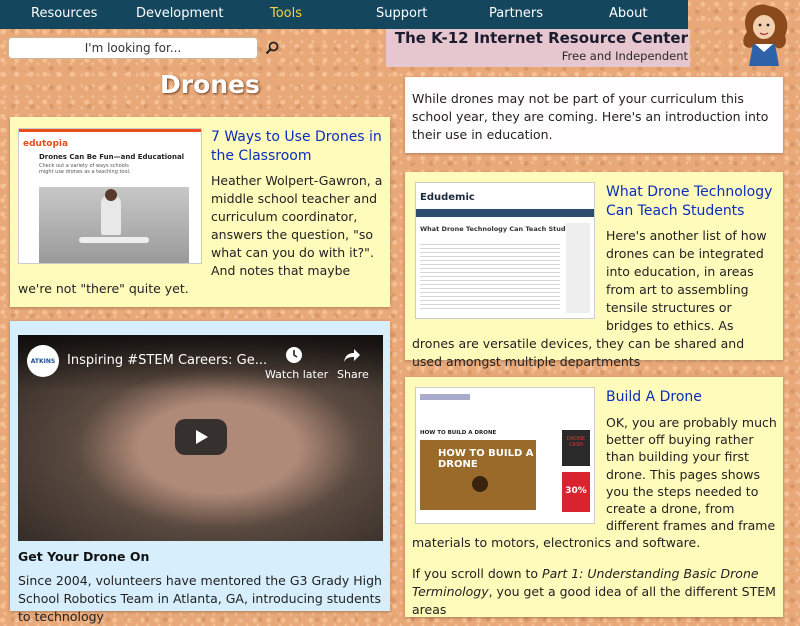 Image resolution: width=800 pixels, height=626 pixels. I want to click on nav-resources: Resources, so click(64, 13).